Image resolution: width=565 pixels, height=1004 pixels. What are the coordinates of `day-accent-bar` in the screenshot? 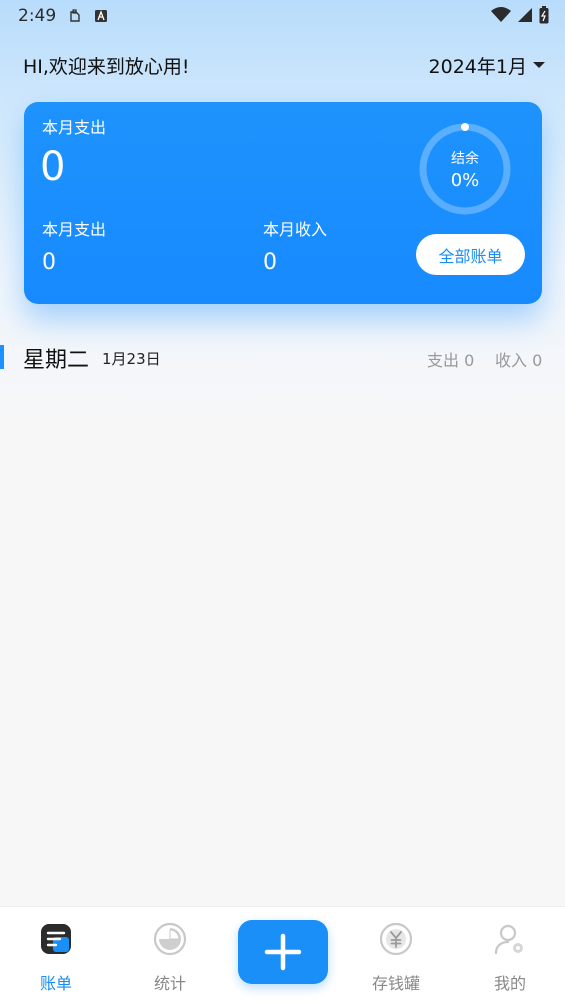 It's located at (2, 357).